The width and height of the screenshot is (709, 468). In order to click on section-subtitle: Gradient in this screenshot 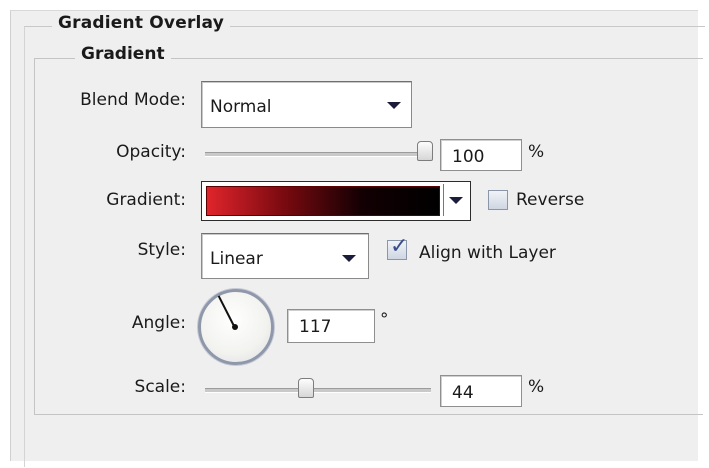, I will do `click(123, 54)`.